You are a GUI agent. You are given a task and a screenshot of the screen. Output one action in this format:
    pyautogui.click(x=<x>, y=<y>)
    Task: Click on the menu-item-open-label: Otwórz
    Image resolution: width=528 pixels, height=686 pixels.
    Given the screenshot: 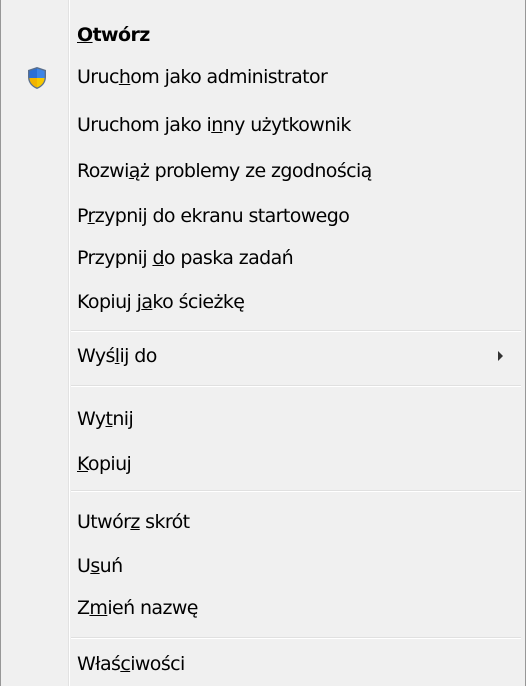 What is the action you would take?
    pyautogui.click(x=113, y=35)
    